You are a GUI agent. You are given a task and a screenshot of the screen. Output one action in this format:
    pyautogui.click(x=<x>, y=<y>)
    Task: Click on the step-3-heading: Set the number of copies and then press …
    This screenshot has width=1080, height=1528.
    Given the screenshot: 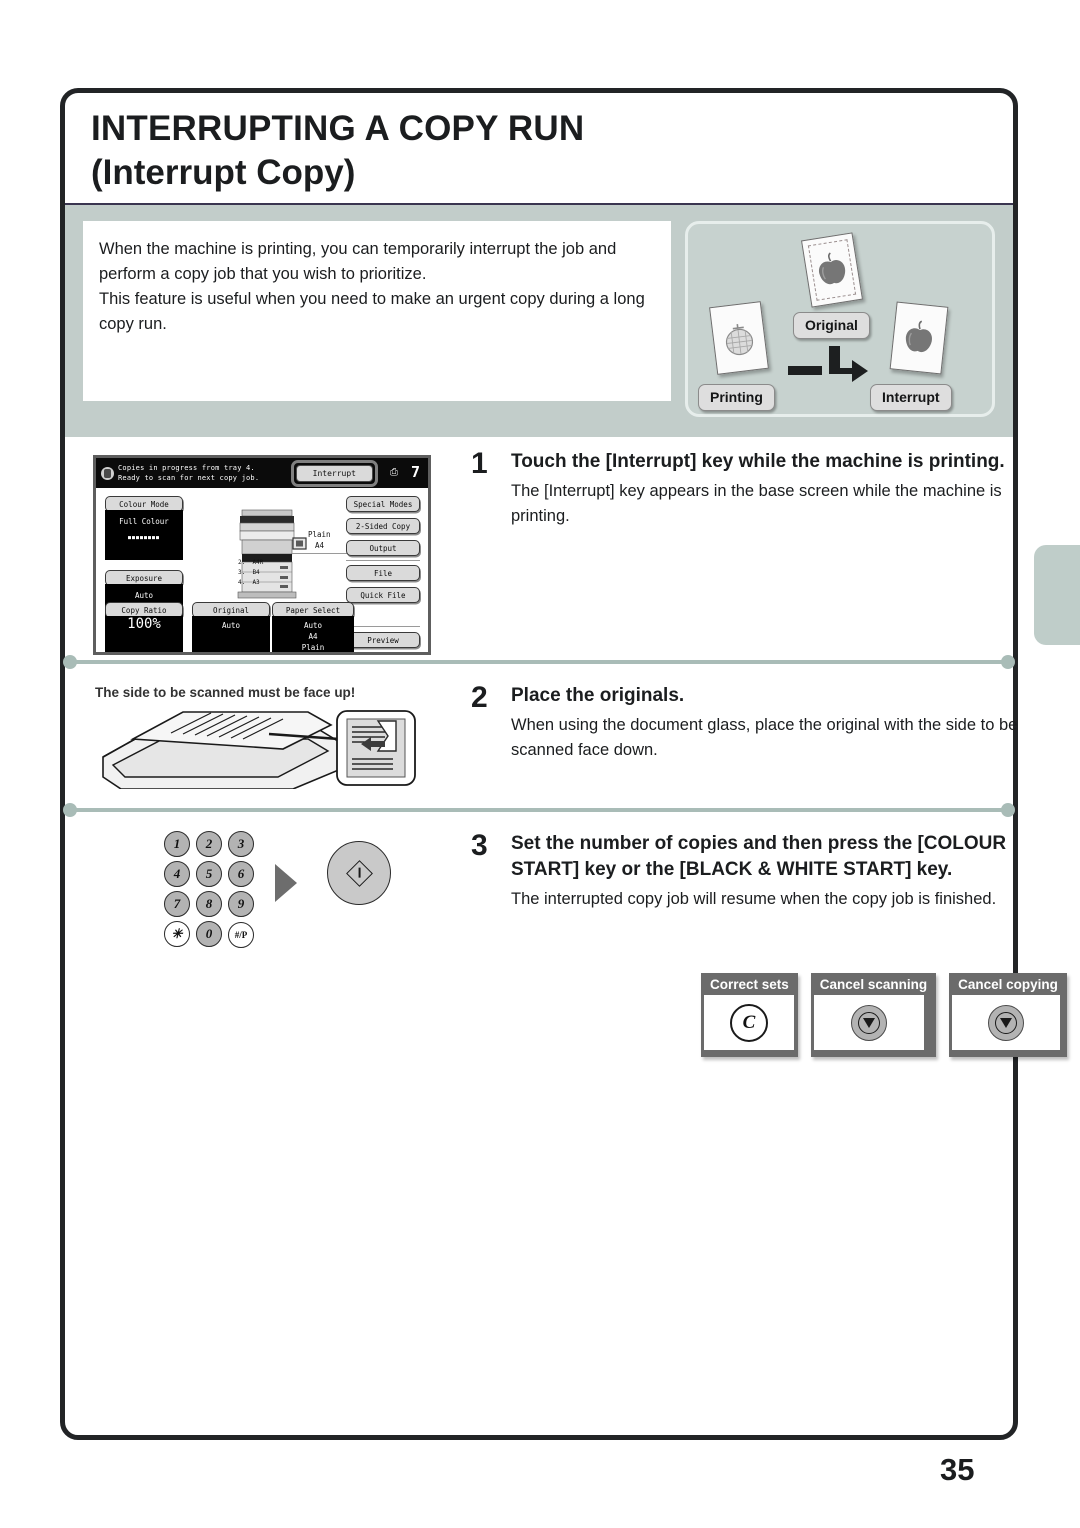 What is the action you would take?
    pyautogui.click(x=759, y=856)
    